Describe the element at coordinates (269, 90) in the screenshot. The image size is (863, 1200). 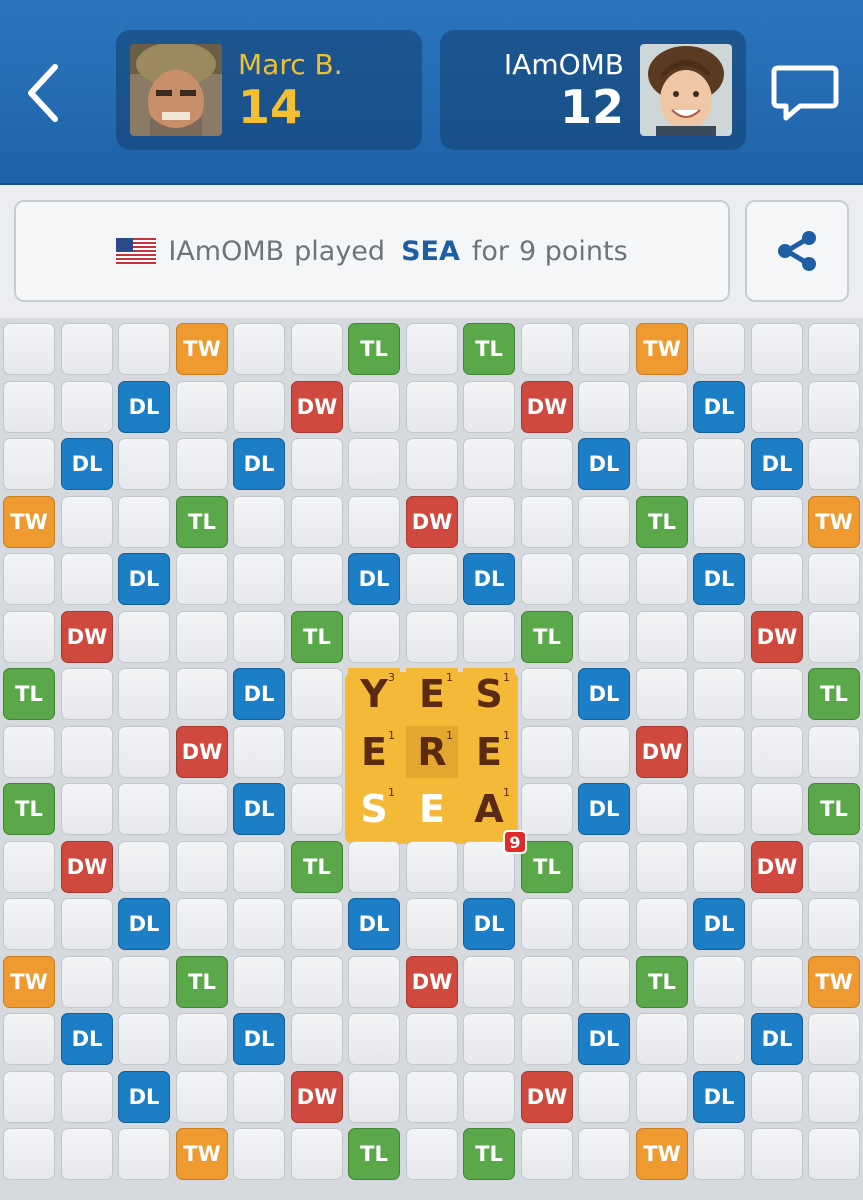
I see `player1-card: Marc B. 14` at that location.